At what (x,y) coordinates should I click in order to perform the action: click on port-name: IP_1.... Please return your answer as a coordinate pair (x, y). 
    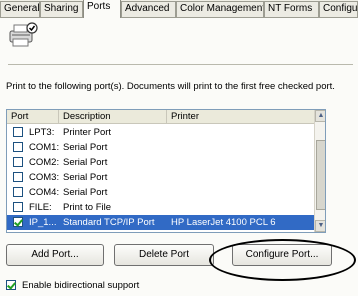
    Looking at the image, I should click on (43, 222).